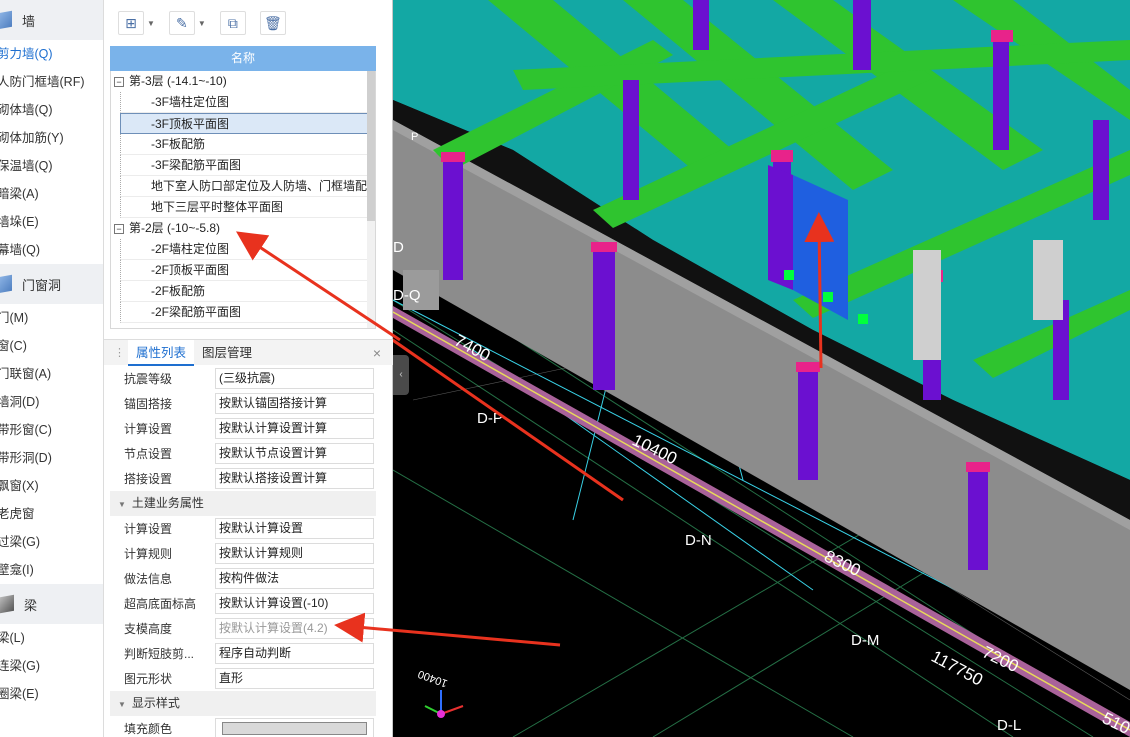 The image size is (1130, 737). I want to click on tab-layers: 图层管理, so click(227, 353).